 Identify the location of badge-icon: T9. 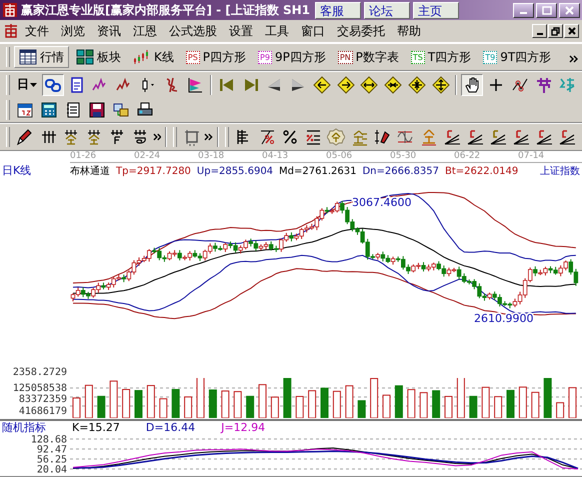
(490, 57).